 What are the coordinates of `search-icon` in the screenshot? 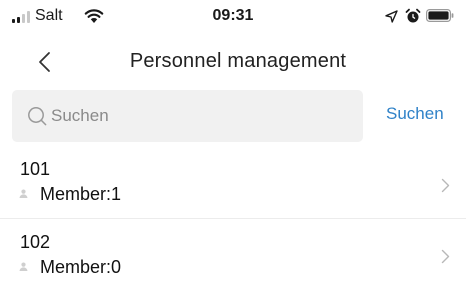 It's located at (37, 116).